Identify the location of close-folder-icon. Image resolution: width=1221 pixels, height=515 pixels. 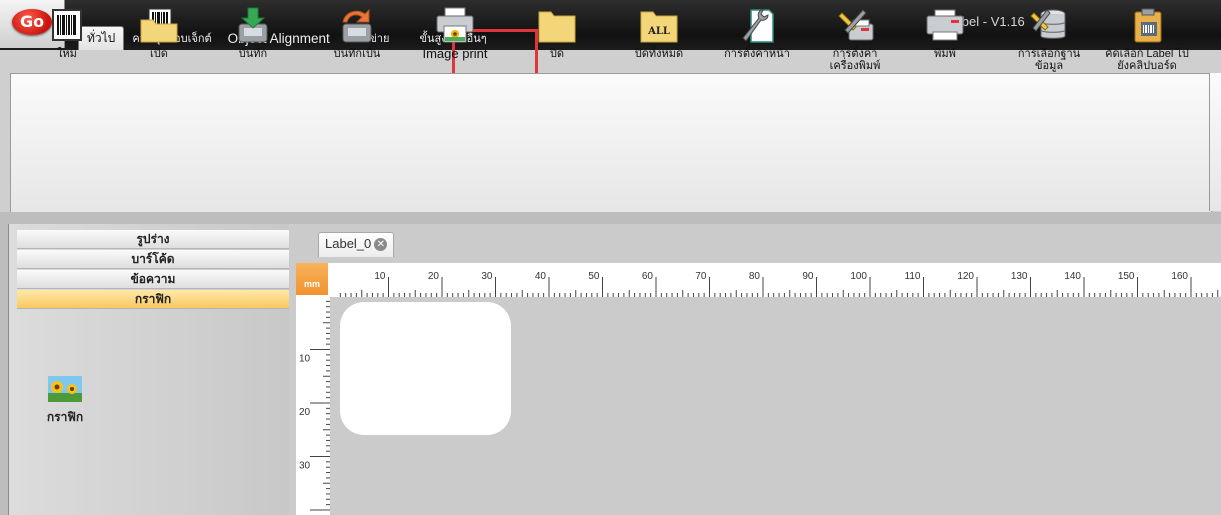
(557, 27).